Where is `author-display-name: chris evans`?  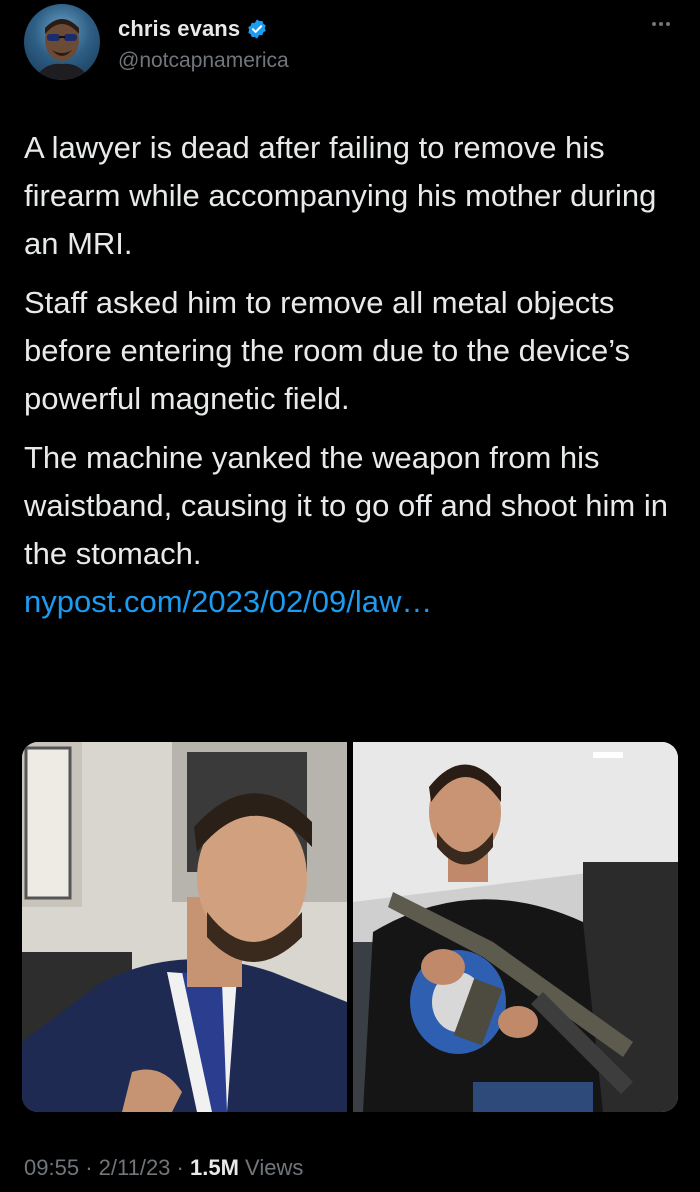 author-display-name: chris evans is located at coordinates (179, 29).